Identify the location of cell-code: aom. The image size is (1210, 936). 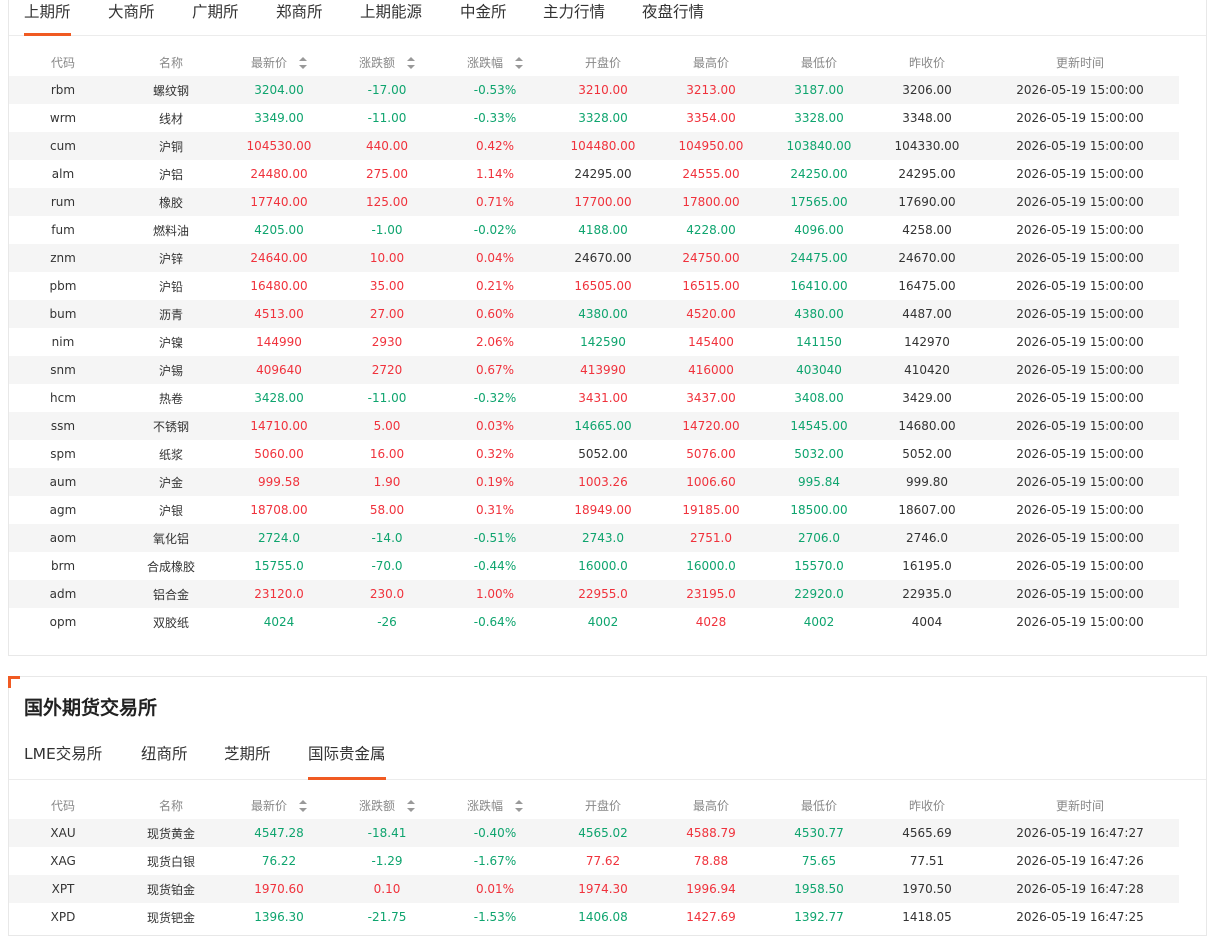
(63, 538).